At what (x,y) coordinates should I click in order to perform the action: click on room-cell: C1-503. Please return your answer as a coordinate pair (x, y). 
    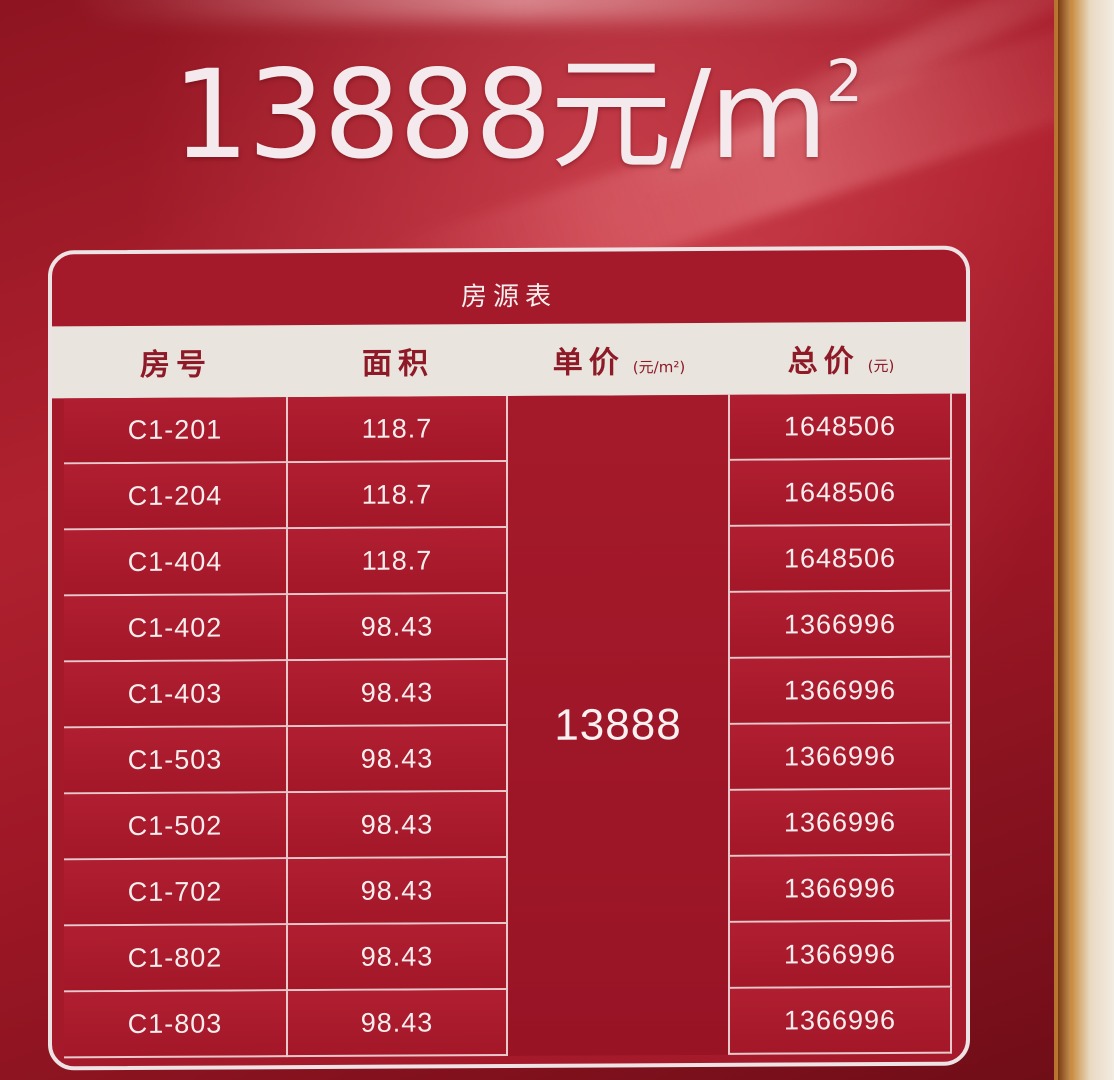
    Looking at the image, I should click on (176, 761).